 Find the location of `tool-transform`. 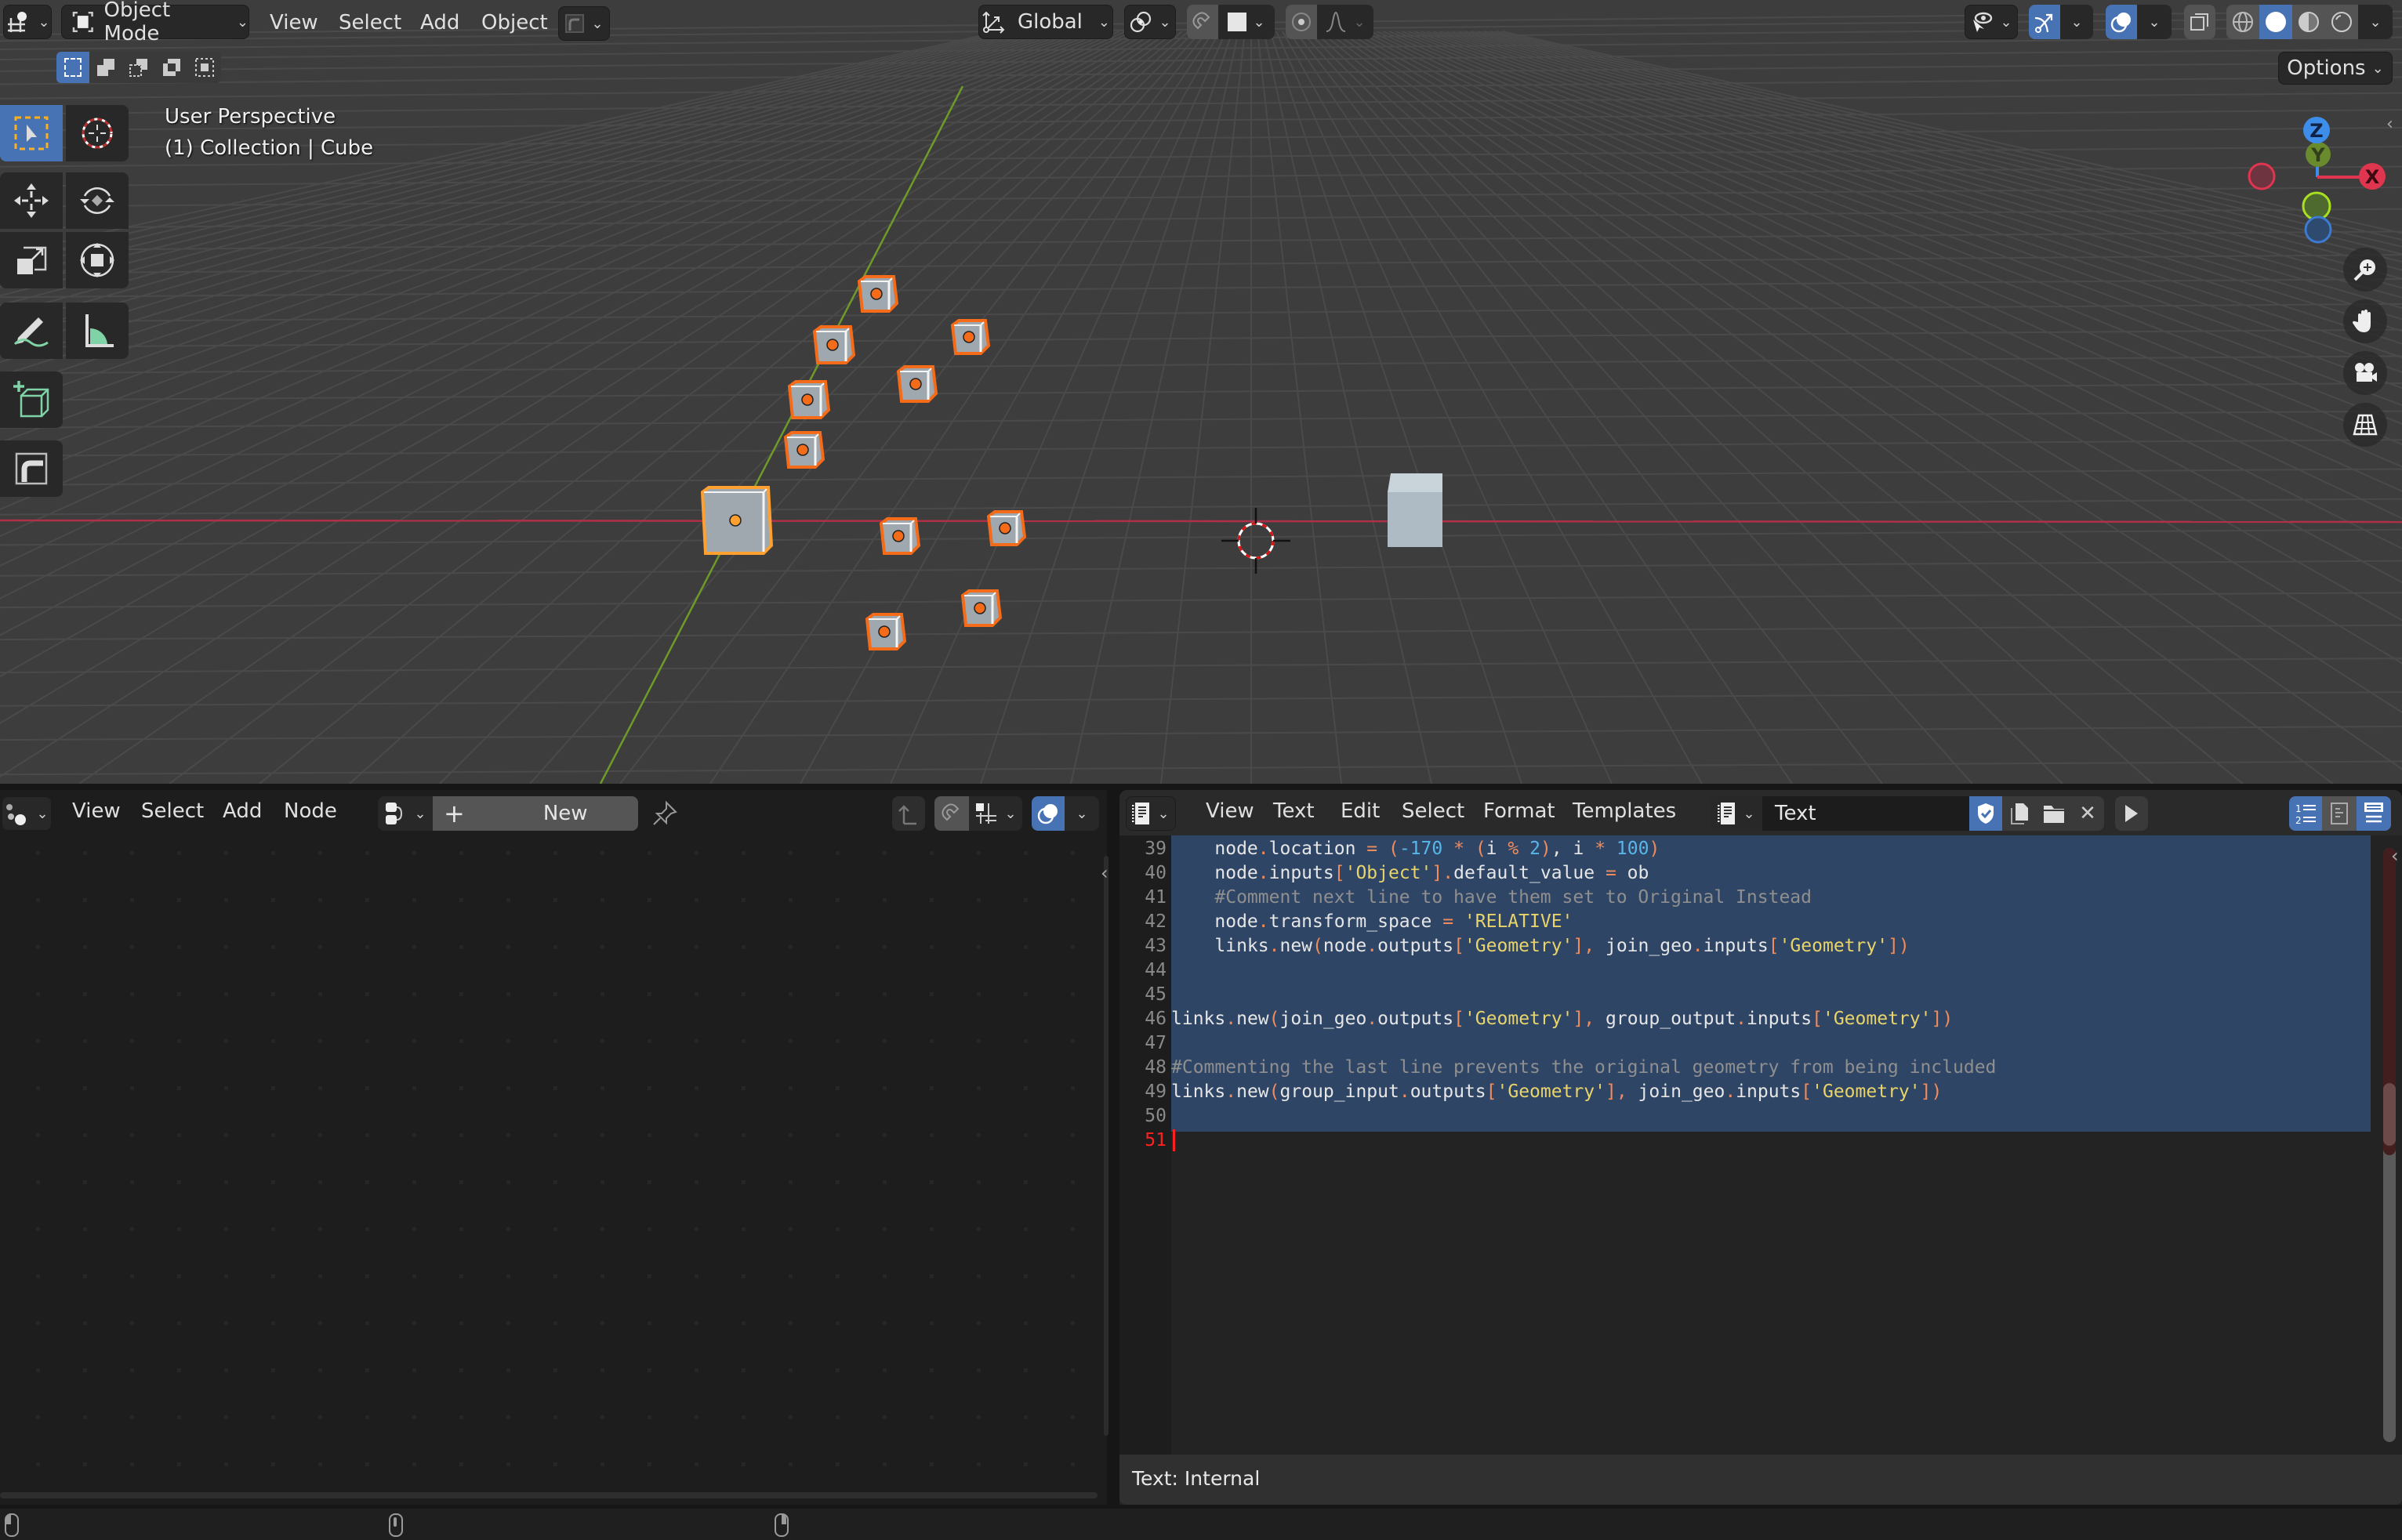

tool-transform is located at coordinates (97, 260).